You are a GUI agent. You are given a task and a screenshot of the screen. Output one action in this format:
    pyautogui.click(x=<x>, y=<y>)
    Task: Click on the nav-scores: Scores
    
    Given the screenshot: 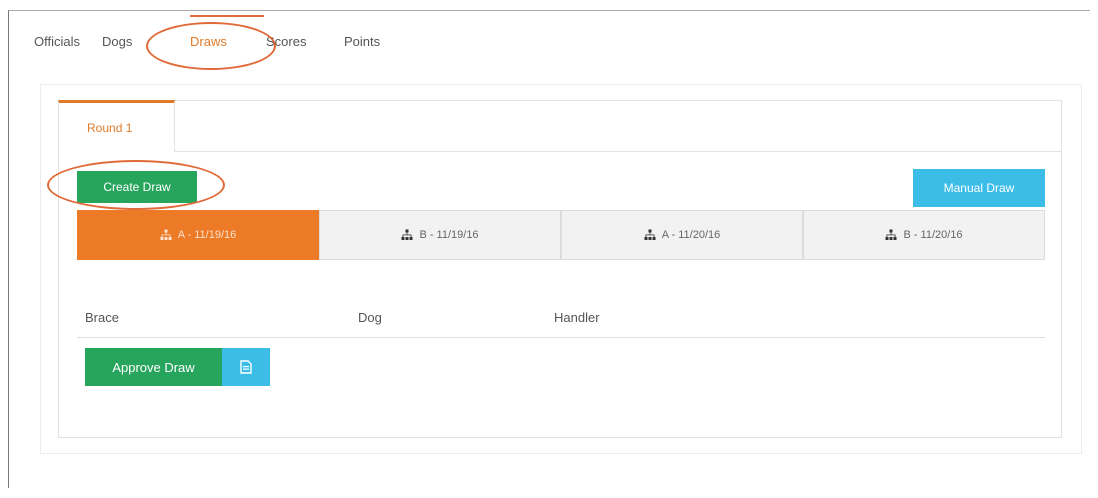 What is the action you would take?
    pyautogui.click(x=286, y=41)
    